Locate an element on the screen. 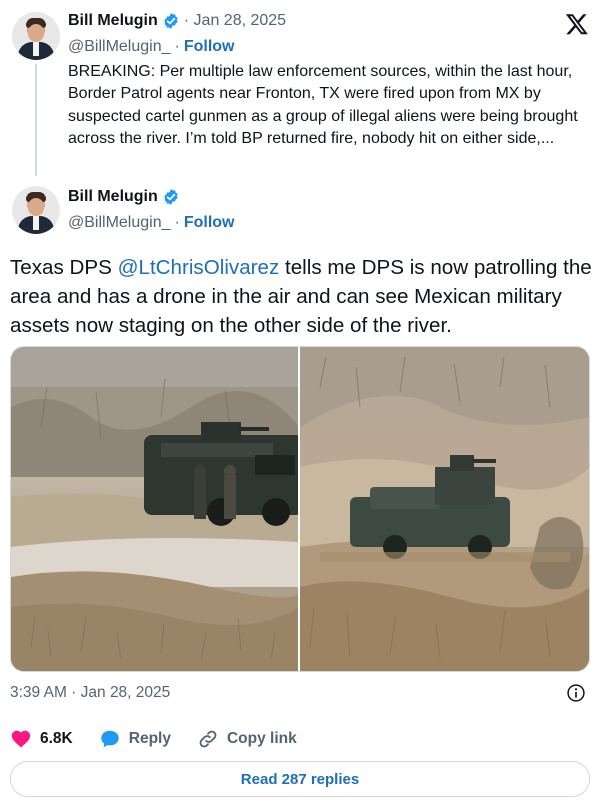 Image resolution: width=607 pixels, height=803 pixels. tweet-actions: 6.8K Reply Copy link is located at coordinates (166, 739).